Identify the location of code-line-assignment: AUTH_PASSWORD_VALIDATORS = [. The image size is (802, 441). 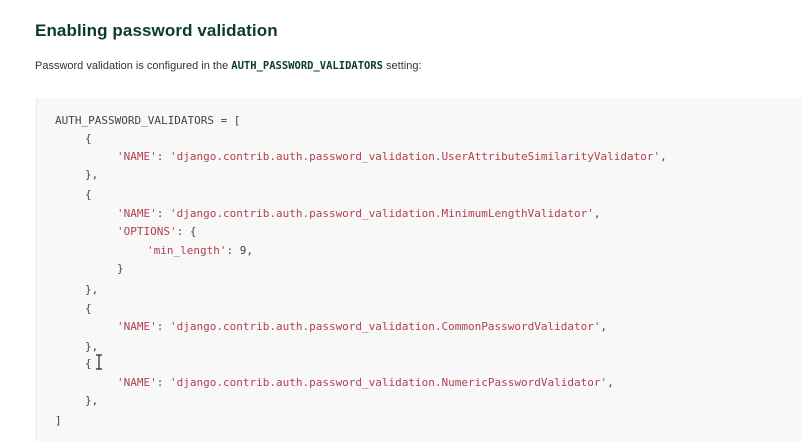
(148, 120).